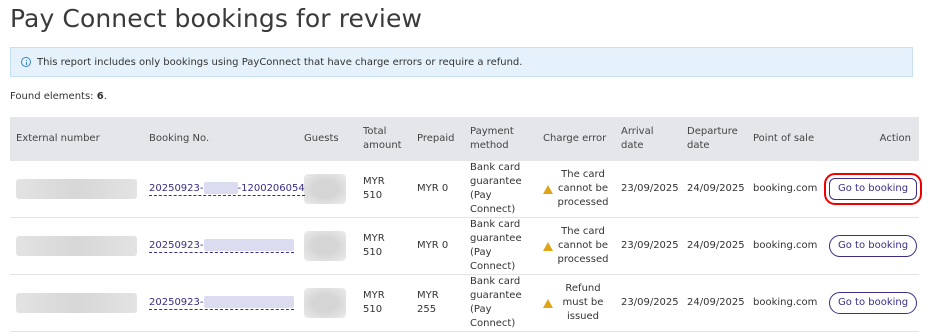 The width and height of the screenshot is (930, 332). I want to click on col-external-number: External number, so click(76, 139).